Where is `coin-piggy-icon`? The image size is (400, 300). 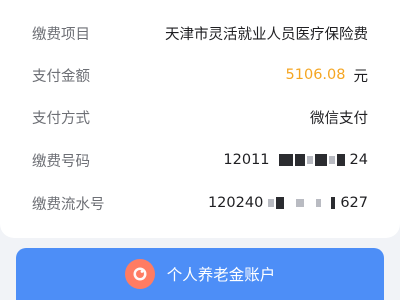
coin-piggy-icon is located at coordinates (139, 274).